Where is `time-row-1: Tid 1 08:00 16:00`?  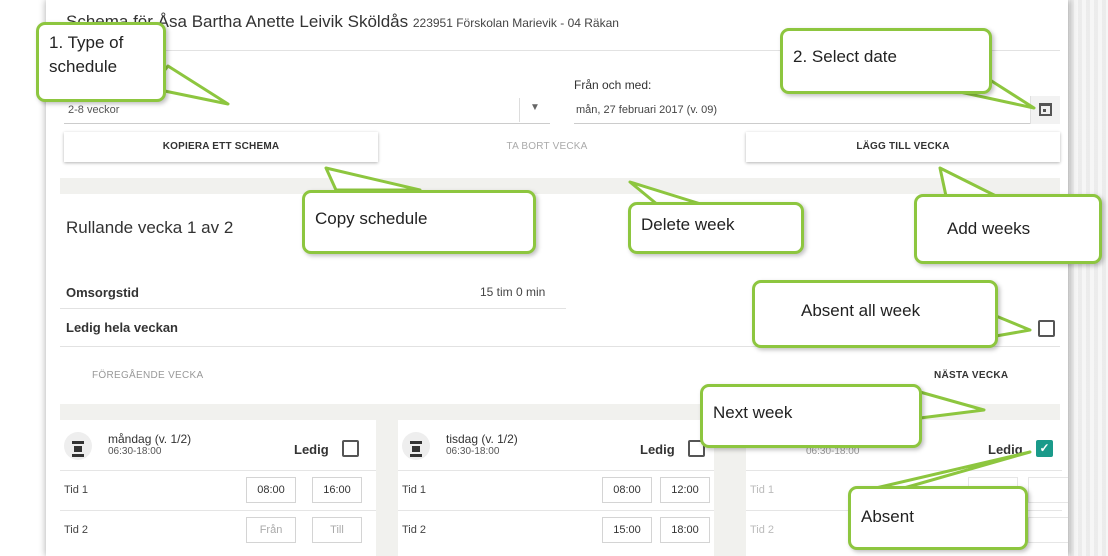
time-row-1: Tid 1 08:00 16:00 is located at coordinates (218, 490).